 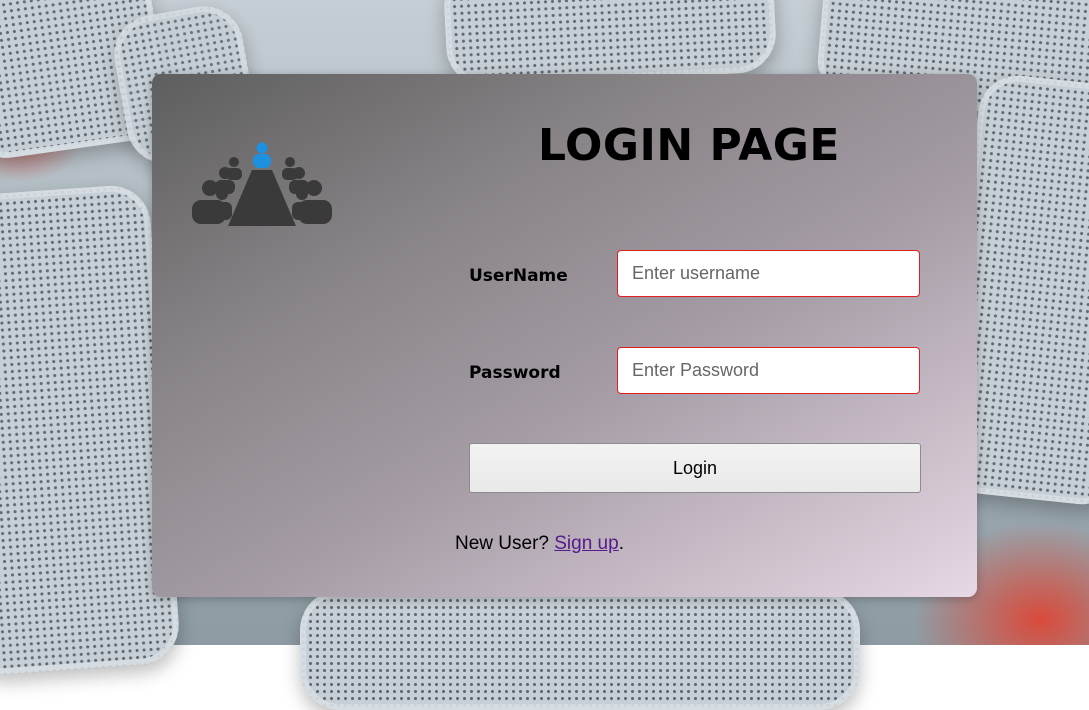 I want to click on meeting-table-icon, so click(x=262, y=184).